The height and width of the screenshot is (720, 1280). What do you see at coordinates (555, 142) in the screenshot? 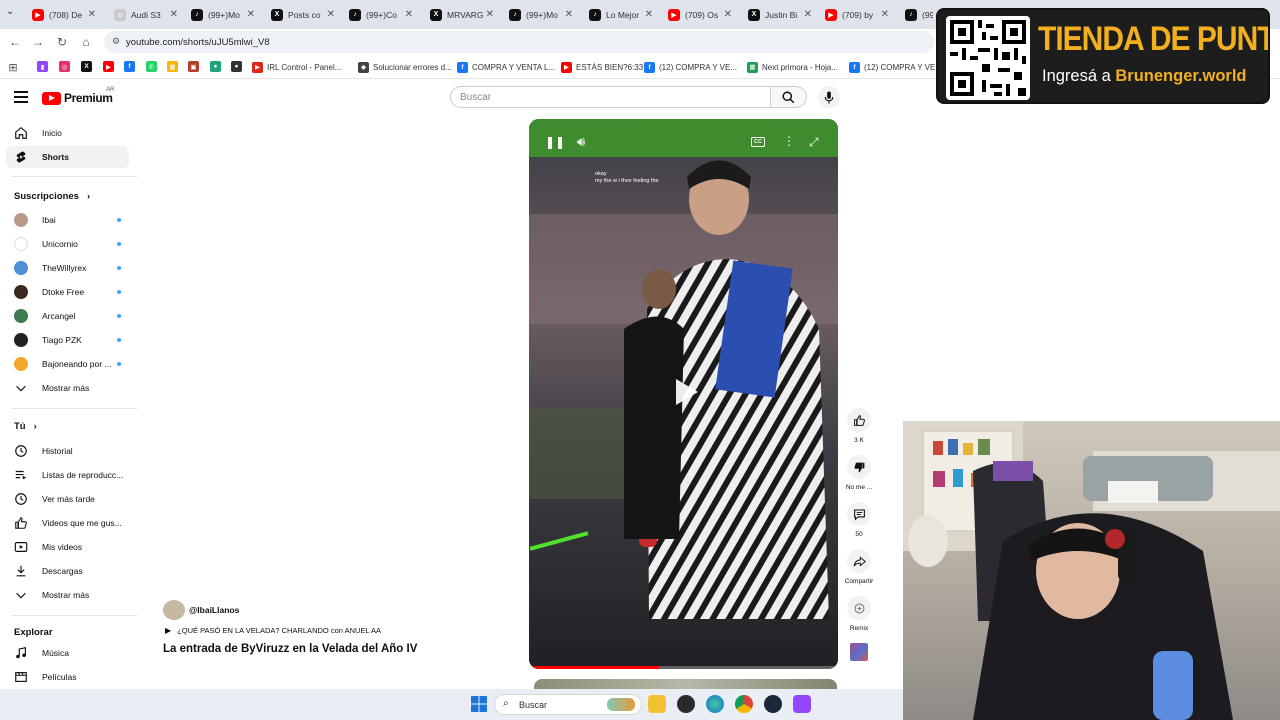
I see `pause-icon: ❚❚` at bounding box center [555, 142].